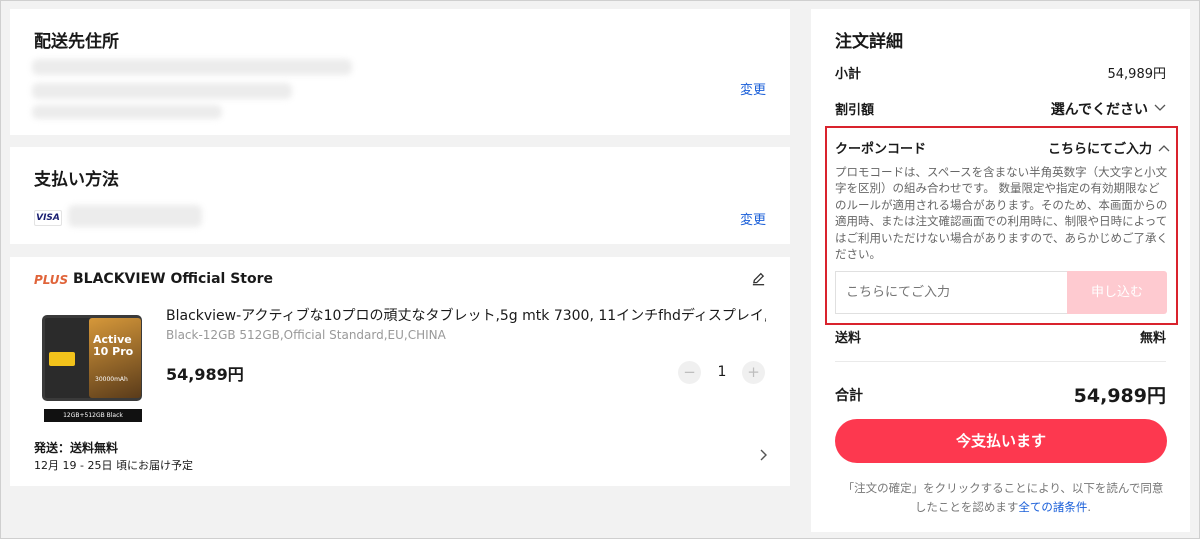 The height and width of the screenshot is (539, 1200). Describe the element at coordinates (111, 379) in the screenshot. I see `image-battery: 30000mAh` at that location.